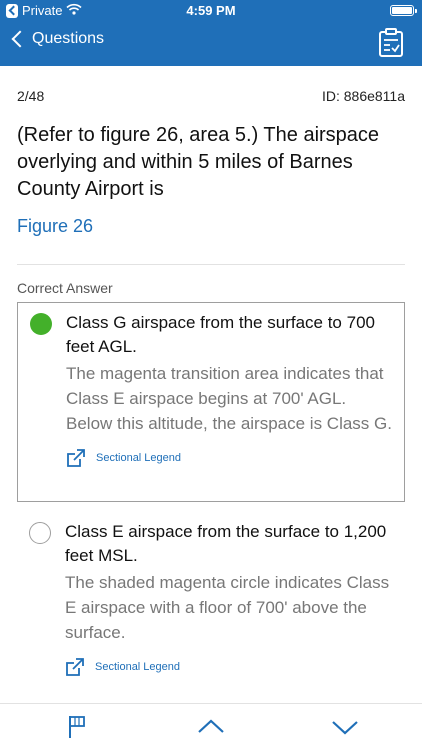  Describe the element at coordinates (345, 727) in the screenshot. I see `chevron-down-icon` at that location.